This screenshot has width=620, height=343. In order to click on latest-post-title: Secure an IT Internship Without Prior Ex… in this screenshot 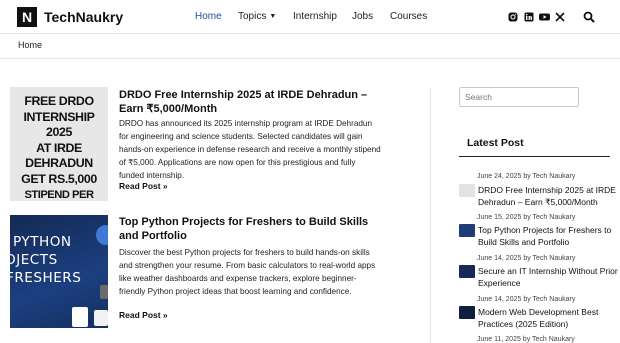, I will do `click(548, 277)`.